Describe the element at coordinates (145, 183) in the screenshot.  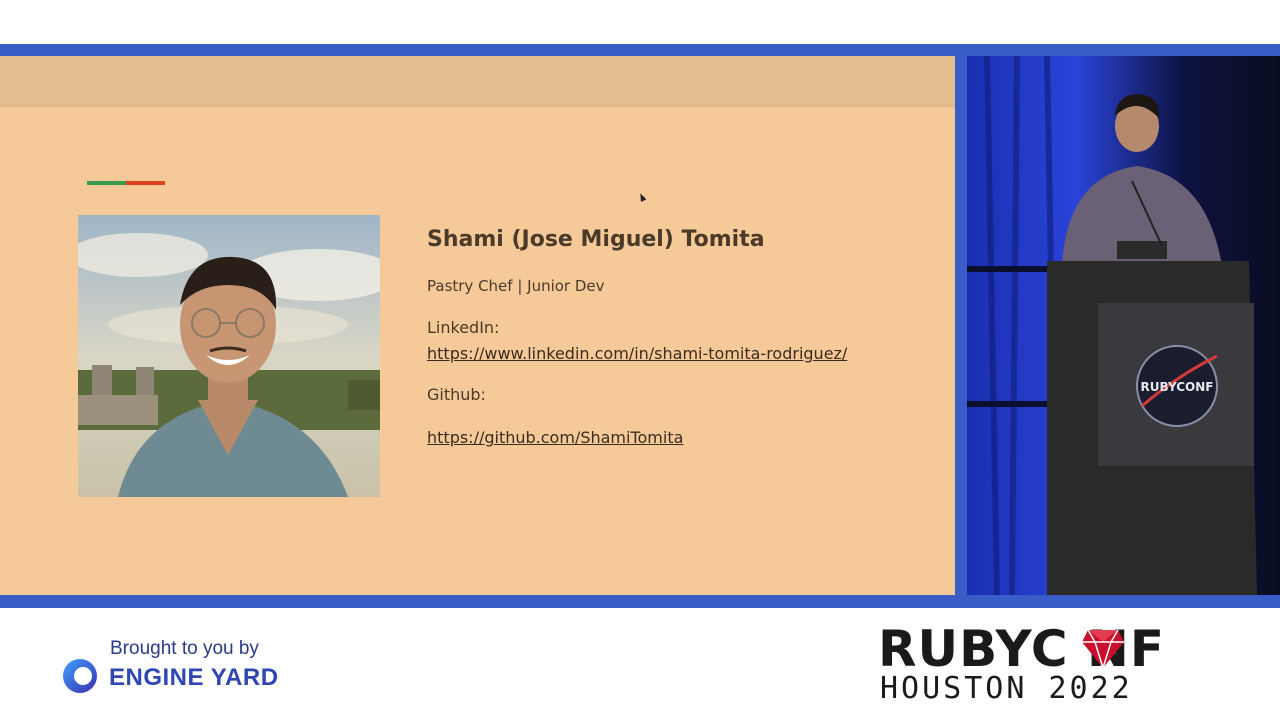
I see `accent-bar-red` at that location.